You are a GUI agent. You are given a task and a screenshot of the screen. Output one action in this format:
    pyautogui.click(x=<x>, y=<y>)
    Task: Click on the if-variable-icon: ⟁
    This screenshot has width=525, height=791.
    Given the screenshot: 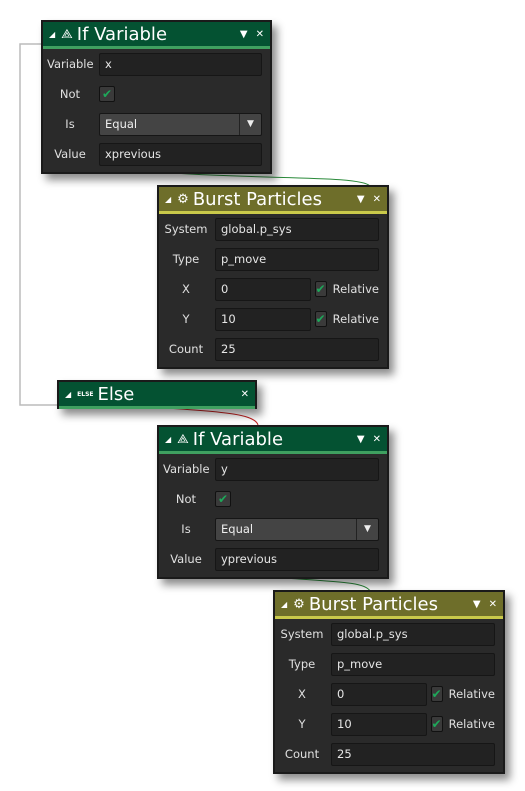 What is the action you would take?
    pyautogui.click(x=183, y=439)
    